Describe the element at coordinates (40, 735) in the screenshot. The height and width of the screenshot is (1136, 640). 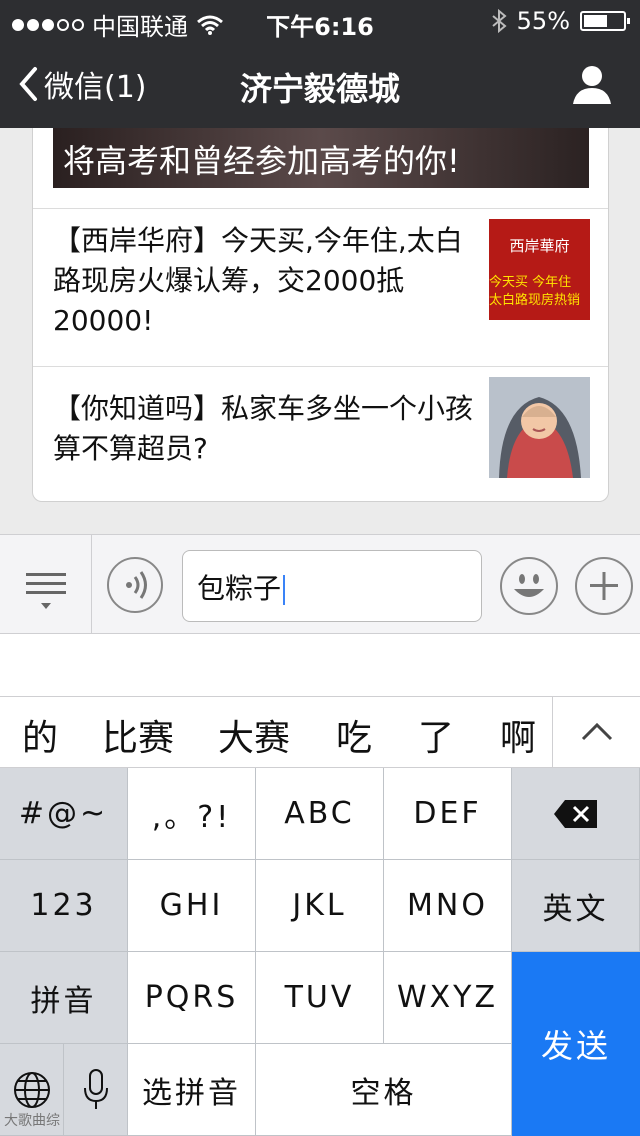
I see `candidate-word: 的` at that location.